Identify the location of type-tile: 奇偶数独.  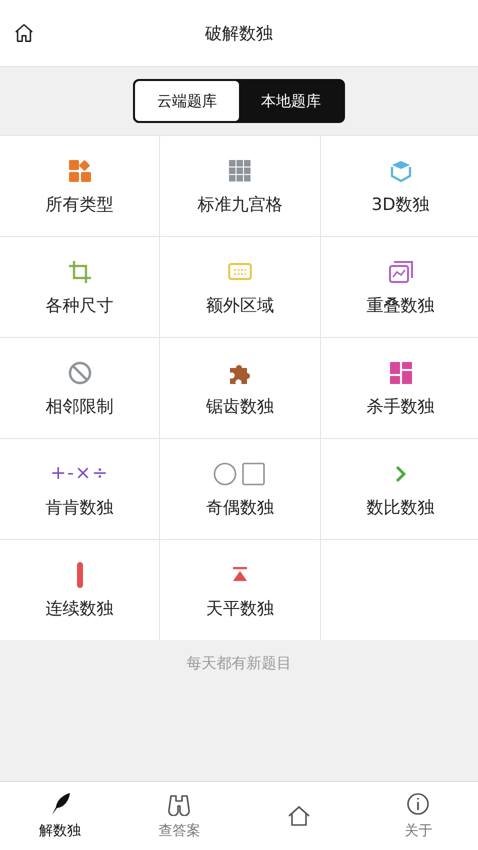
(240, 489).